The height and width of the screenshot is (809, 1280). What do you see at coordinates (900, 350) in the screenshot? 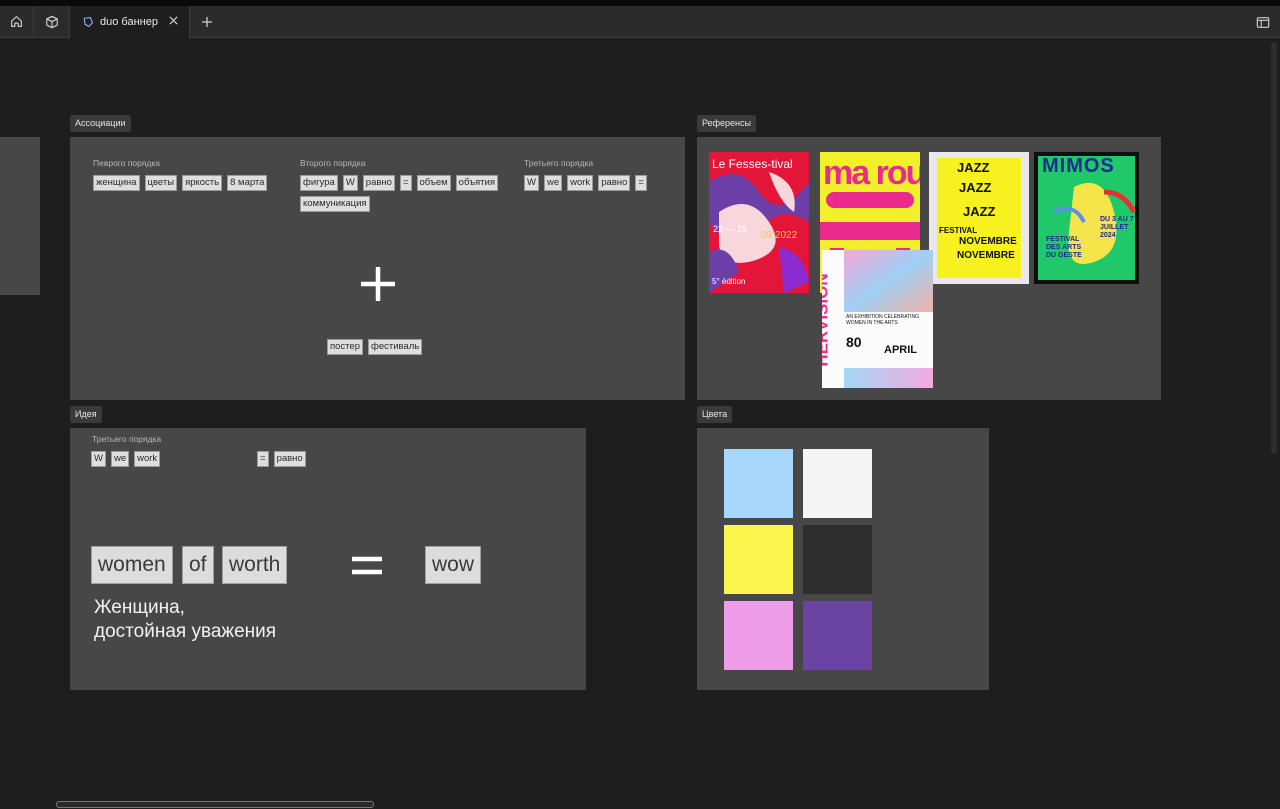
I see `poster-month: APRIL` at bounding box center [900, 350].